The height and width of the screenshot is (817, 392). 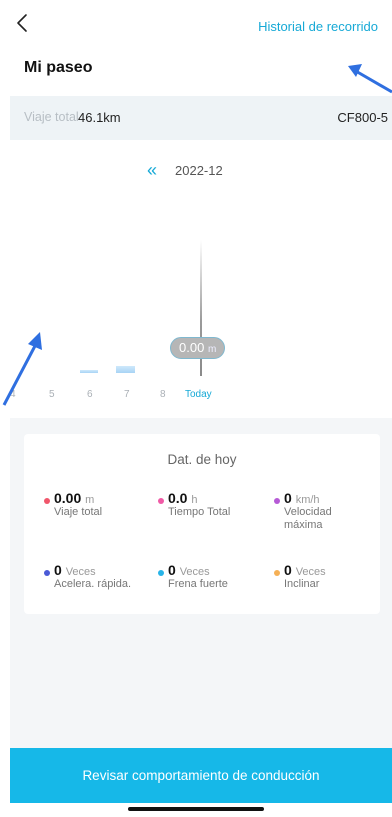 I want to click on bubble-unit: m, so click(x=212, y=349).